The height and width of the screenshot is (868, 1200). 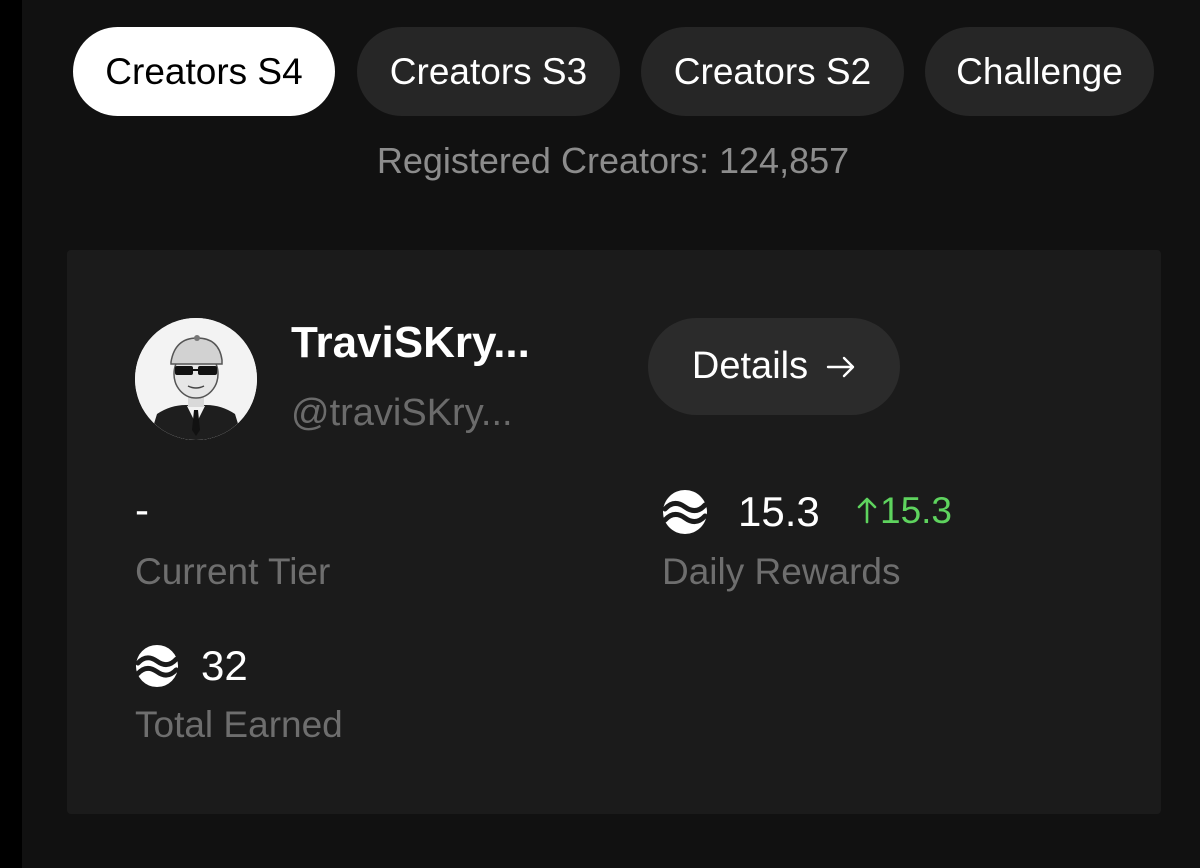 What do you see at coordinates (204, 71) in the screenshot?
I see `tab-creators-s4: Creators S4` at bounding box center [204, 71].